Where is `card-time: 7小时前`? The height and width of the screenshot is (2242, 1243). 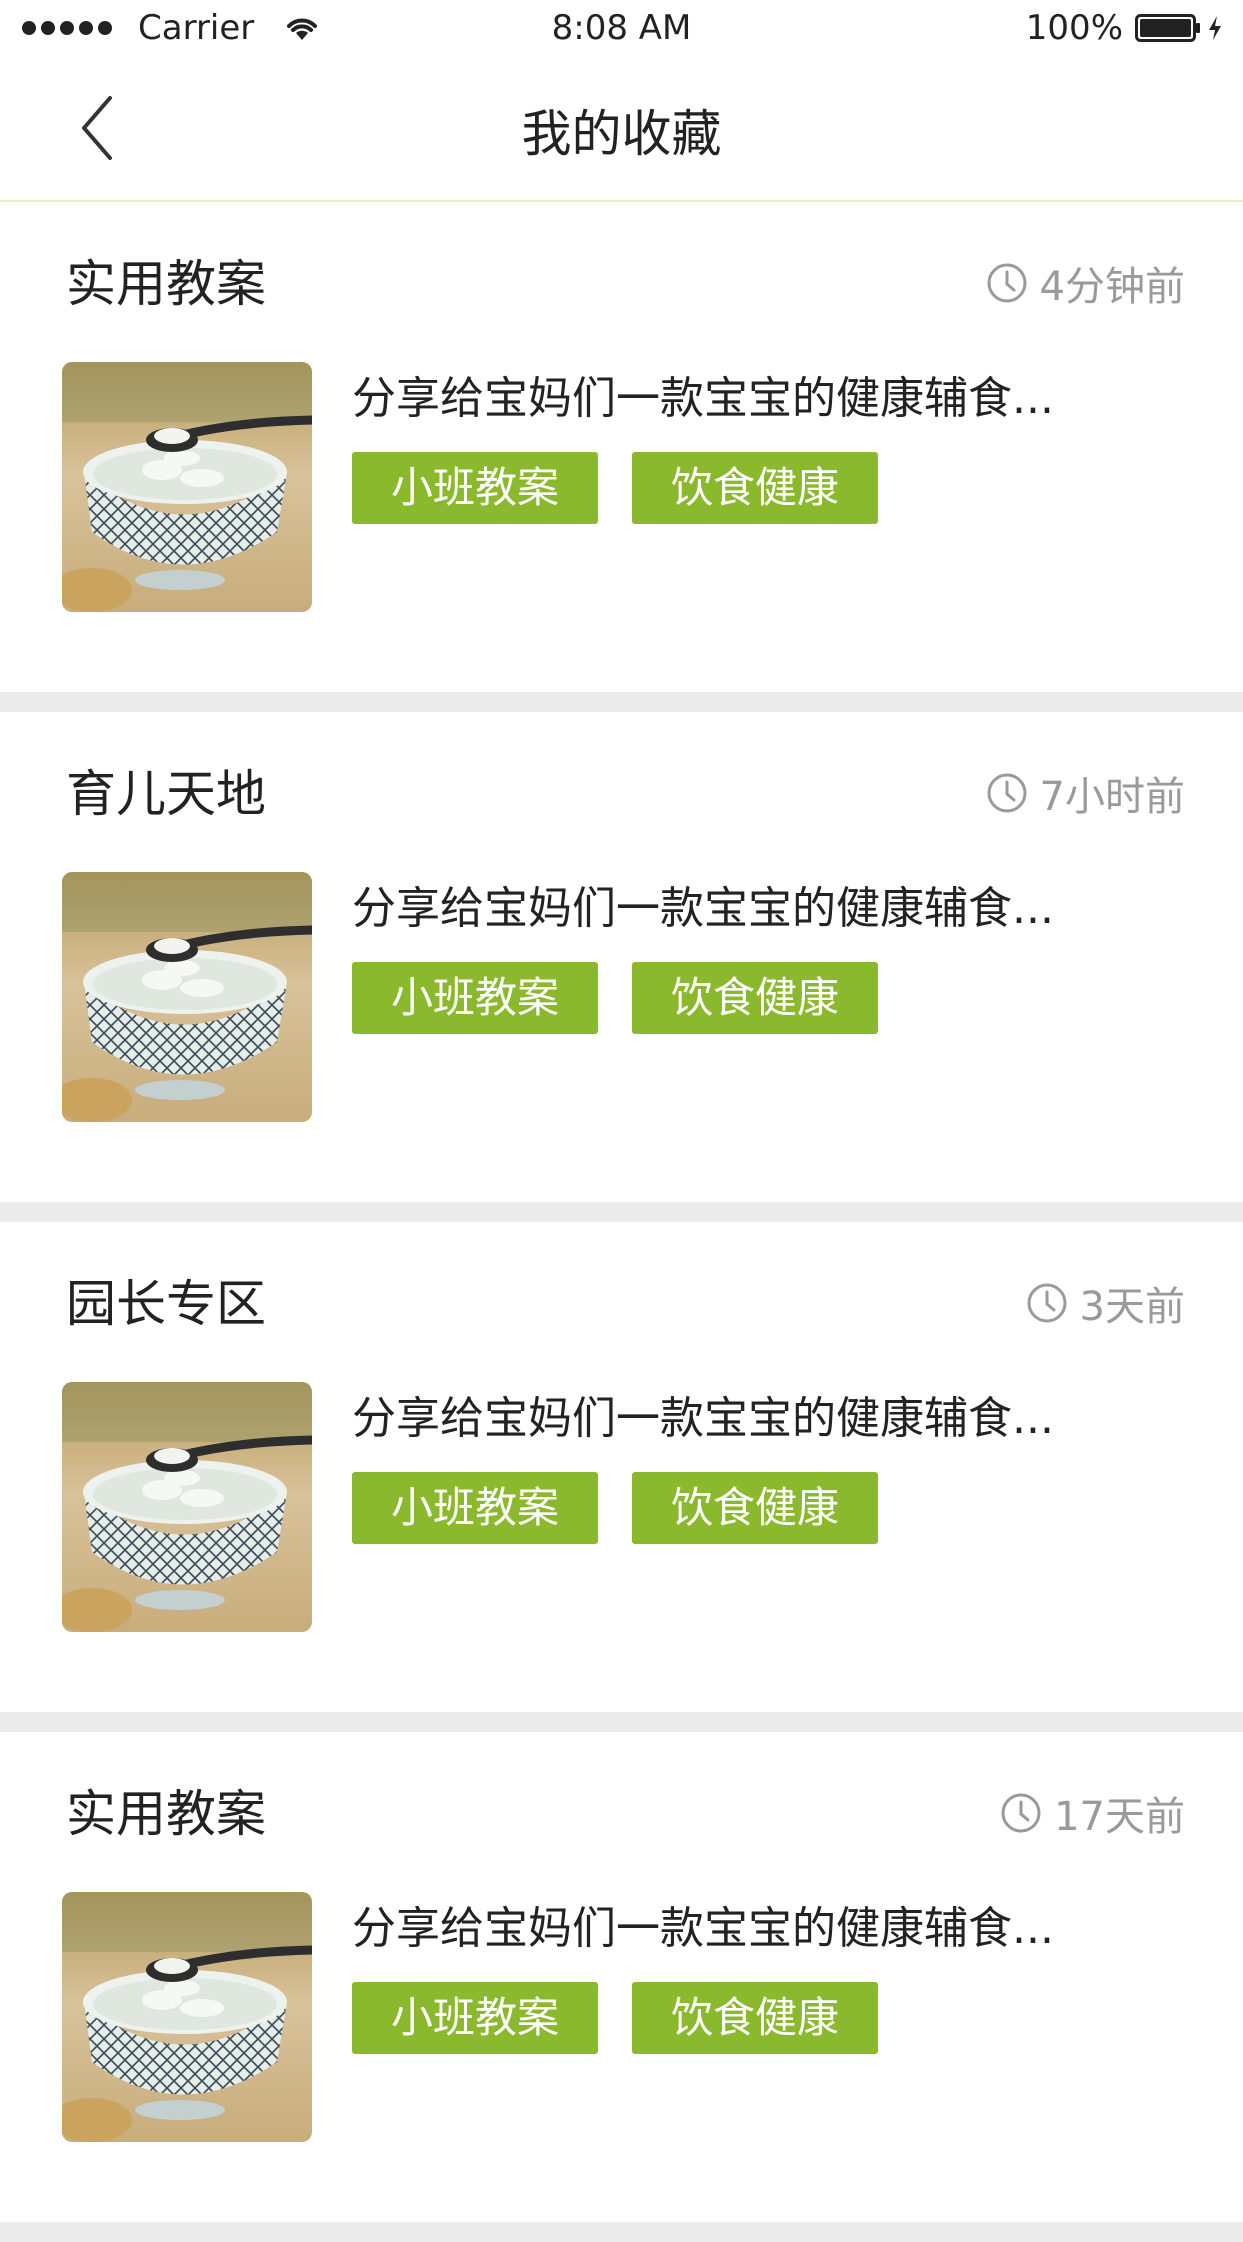
card-time: 7小时前 is located at coordinates (1085, 793).